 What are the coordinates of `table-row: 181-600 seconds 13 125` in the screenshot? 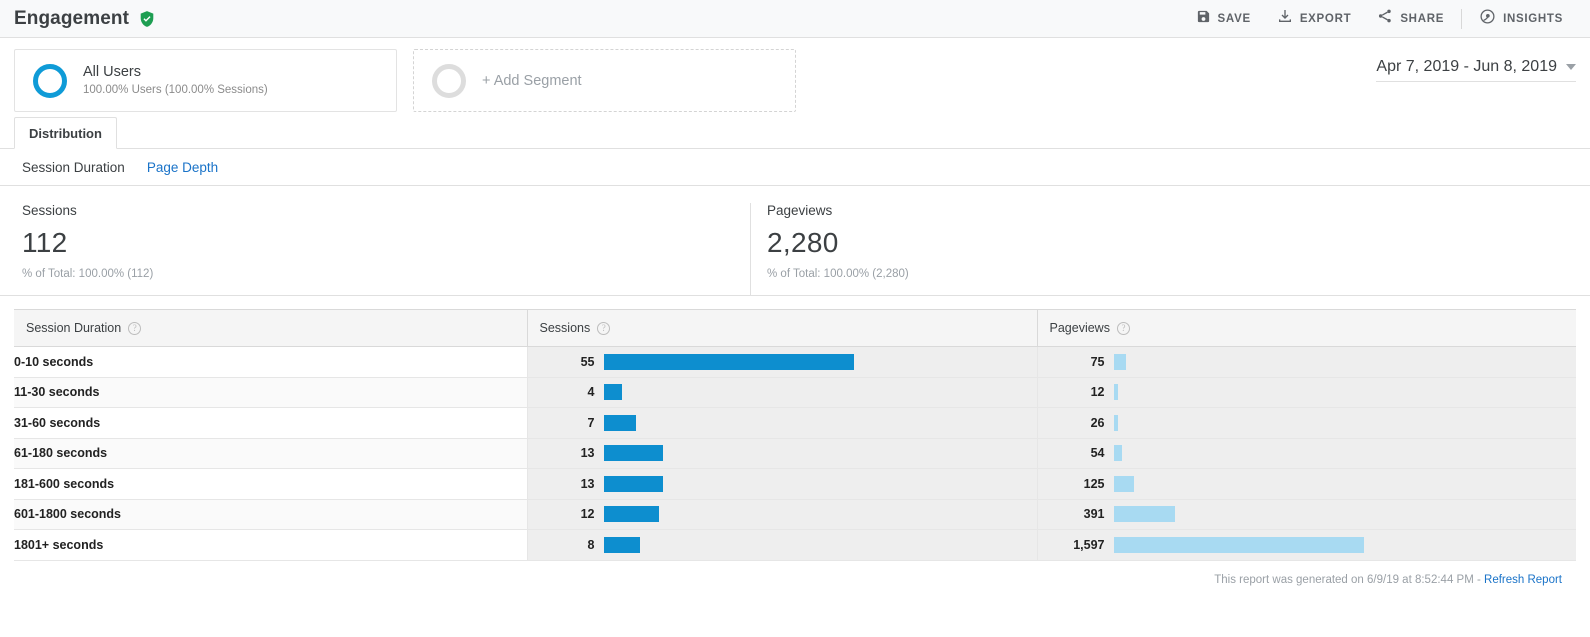 It's located at (795, 484).